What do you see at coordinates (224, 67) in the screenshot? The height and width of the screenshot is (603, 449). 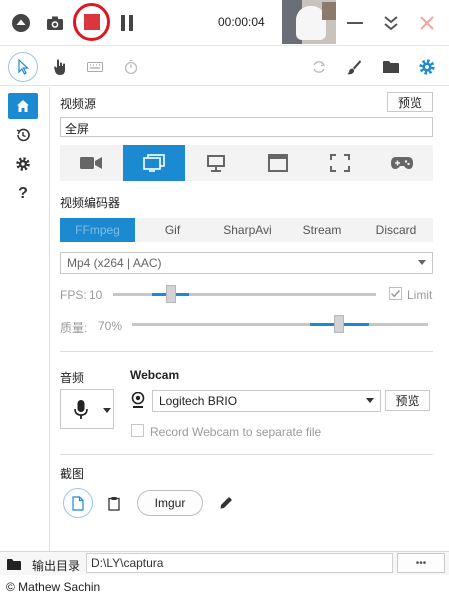 I see `tool-row` at bounding box center [224, 67].